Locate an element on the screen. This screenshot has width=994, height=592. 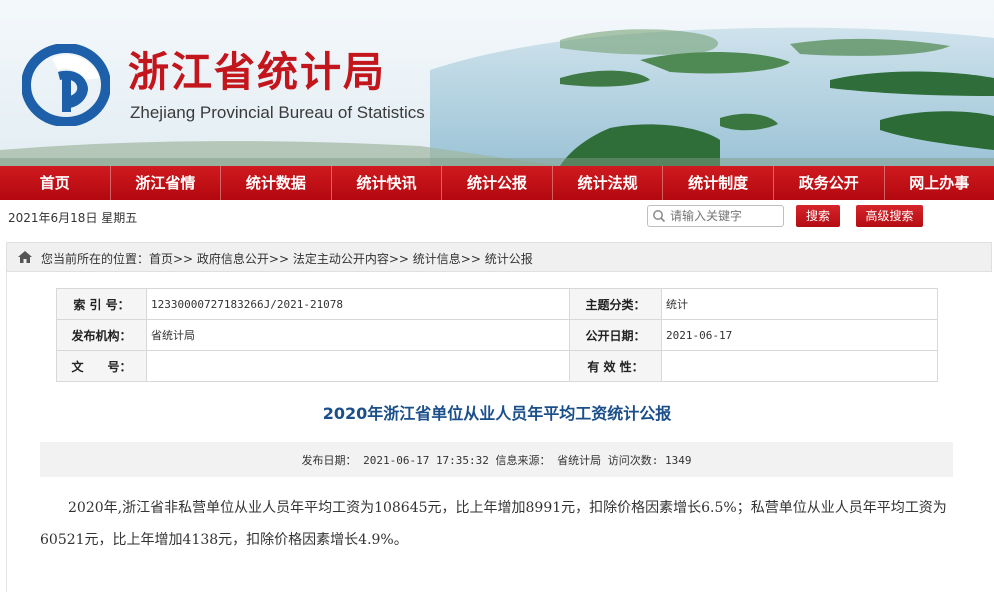
index-label: 索 引 号： is located at coordinates (101, 304).